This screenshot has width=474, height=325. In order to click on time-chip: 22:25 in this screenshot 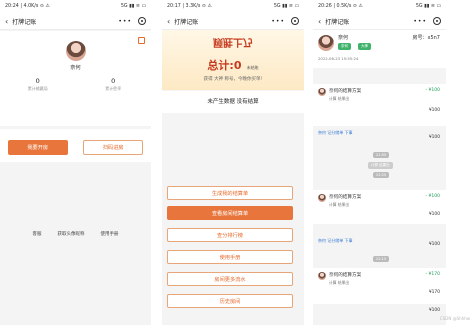, I will do `click(381, 175)`.